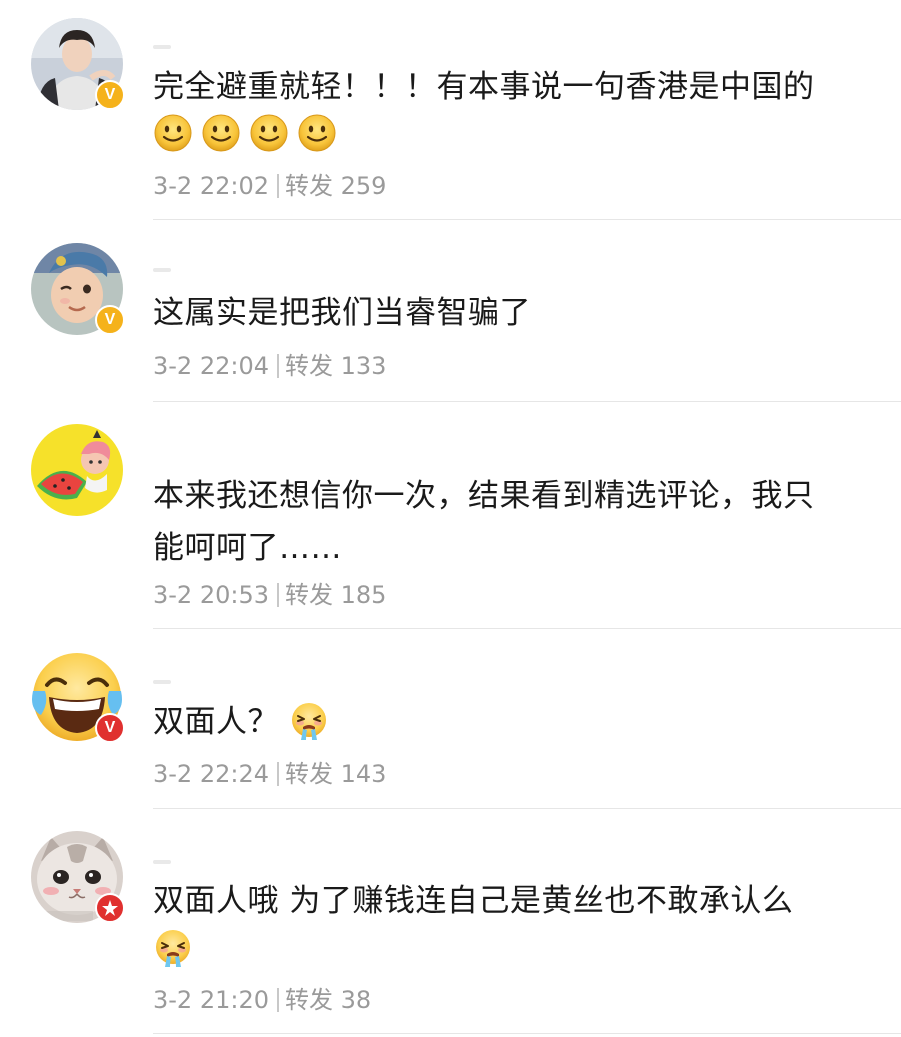 The image size is (901, 1037). I want to click on comment-time: 3-2 22:02, so click(211, 186).